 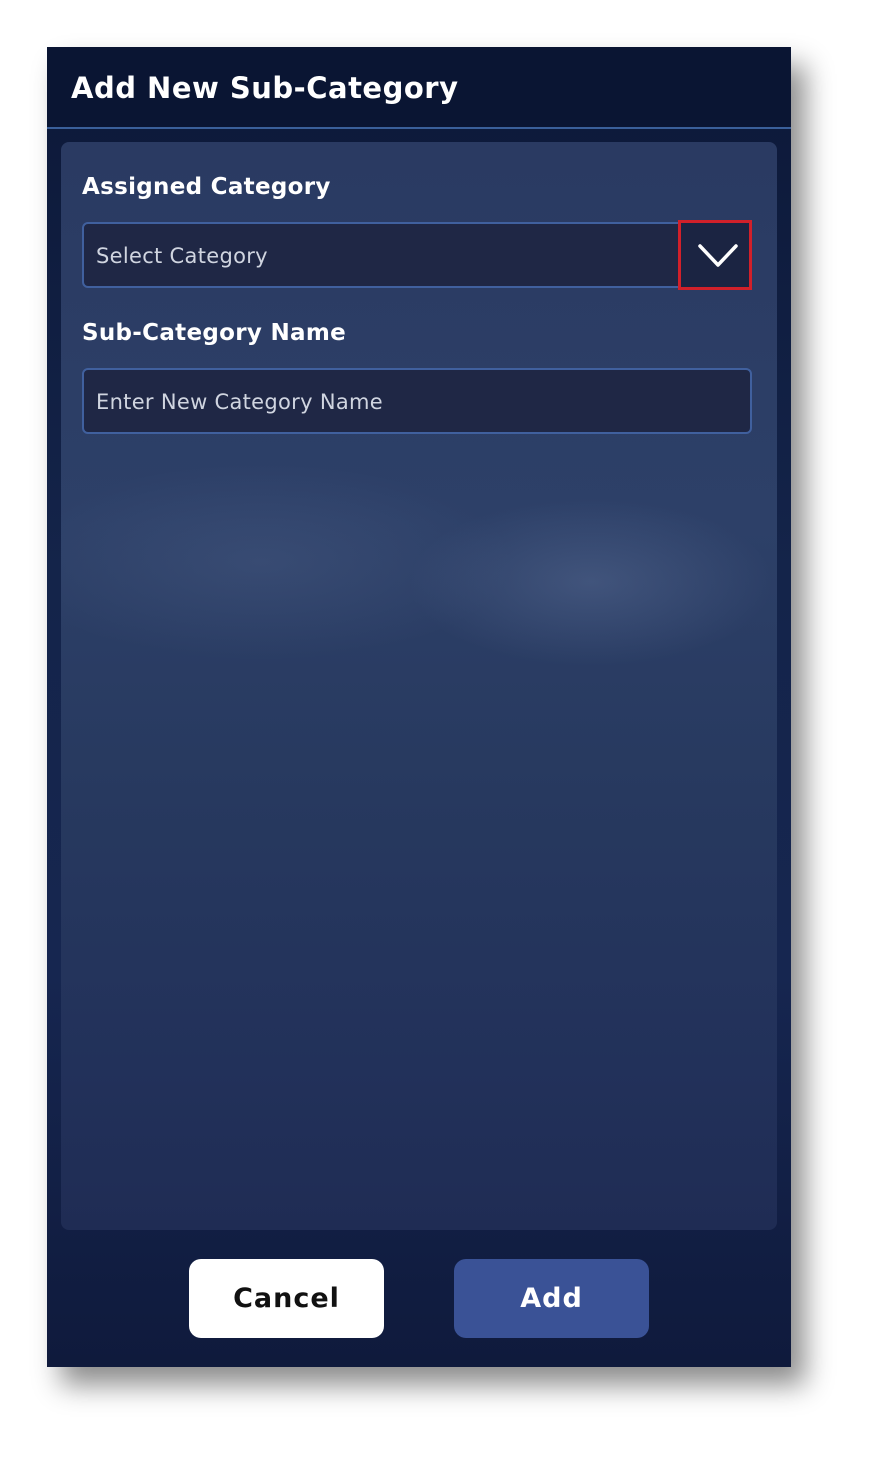 I want to click on dialog-title: Add New Sub-Category, so click(x=265, y=88).